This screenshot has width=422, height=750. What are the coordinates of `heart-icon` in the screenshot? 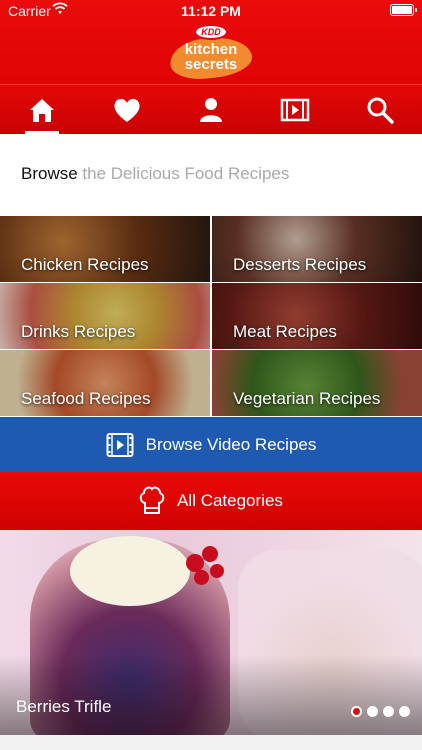 It's located at (127, 110).